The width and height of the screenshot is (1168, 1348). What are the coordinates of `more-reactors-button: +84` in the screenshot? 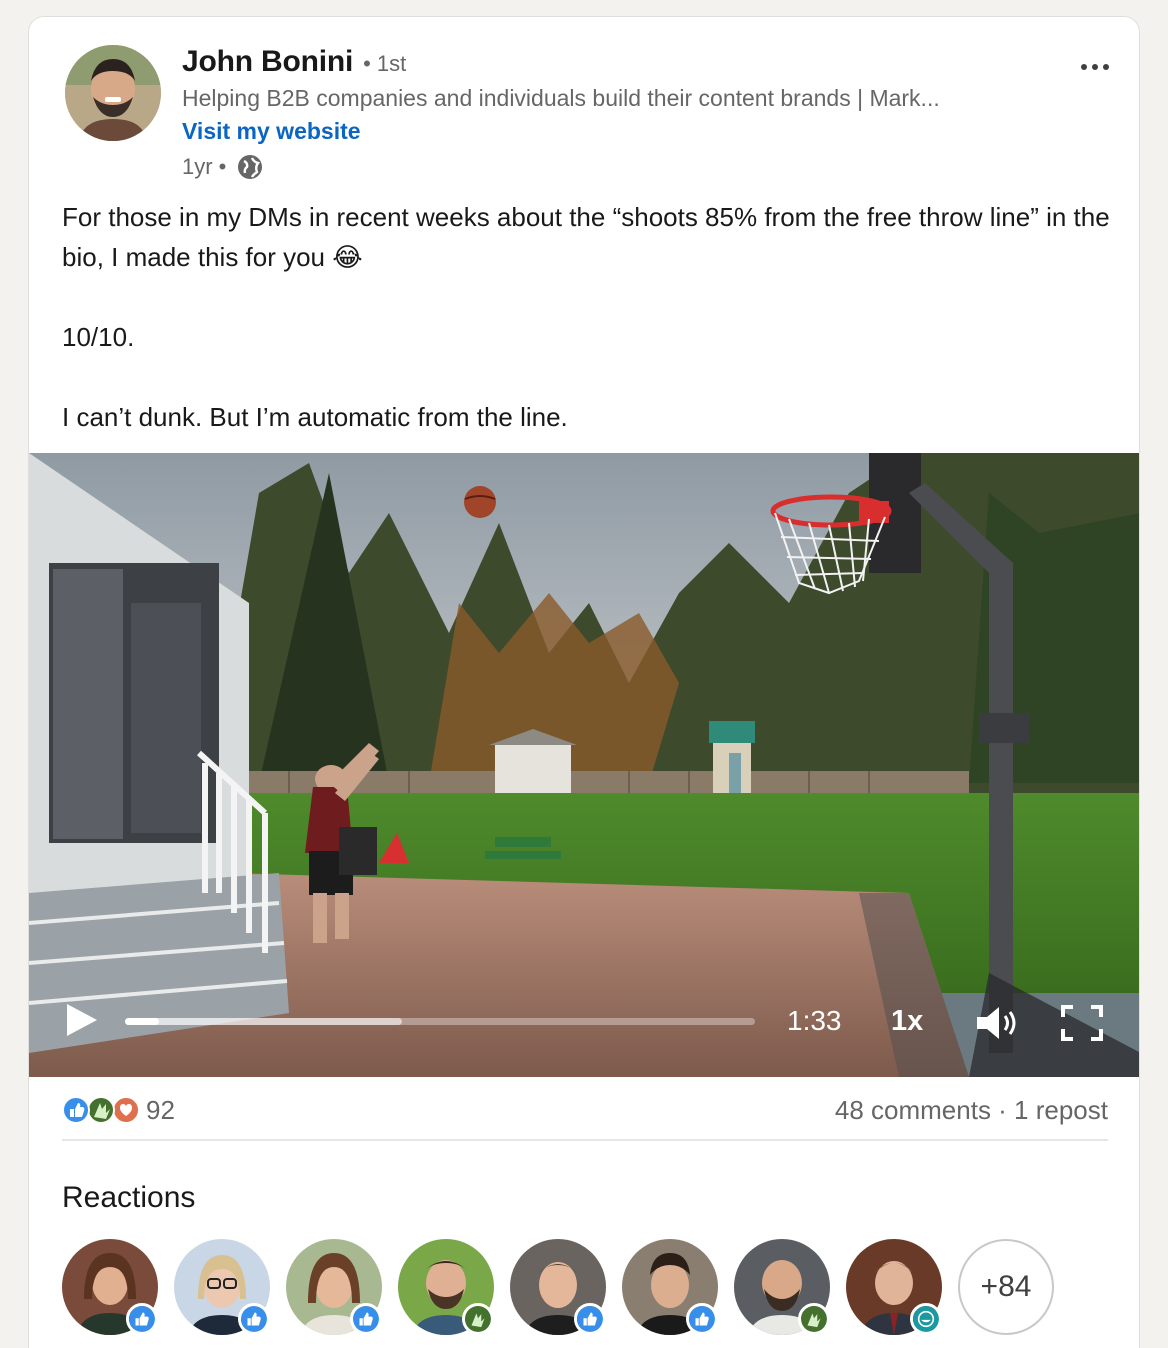 It's located at (1006, 1287).